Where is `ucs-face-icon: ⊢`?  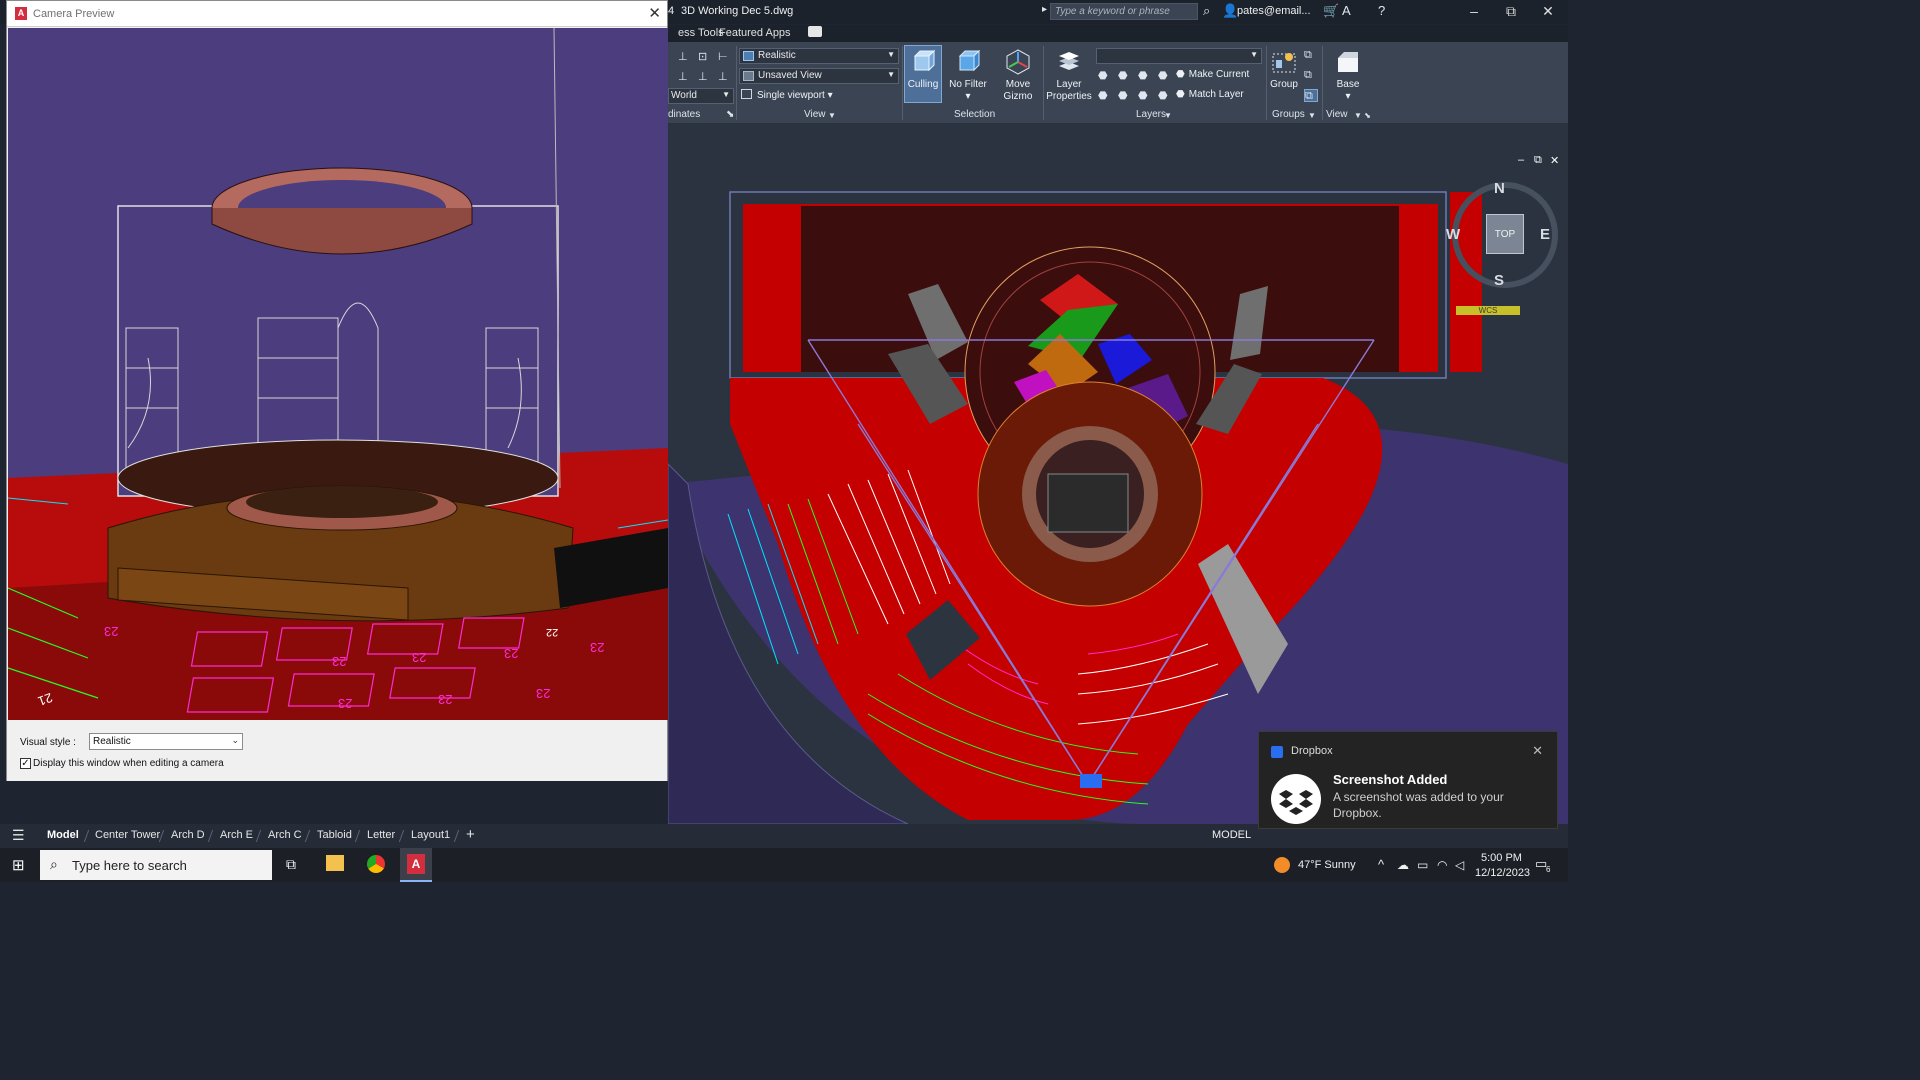
ucs-face-icon: ⊢ is located at coordinates (725, 56).